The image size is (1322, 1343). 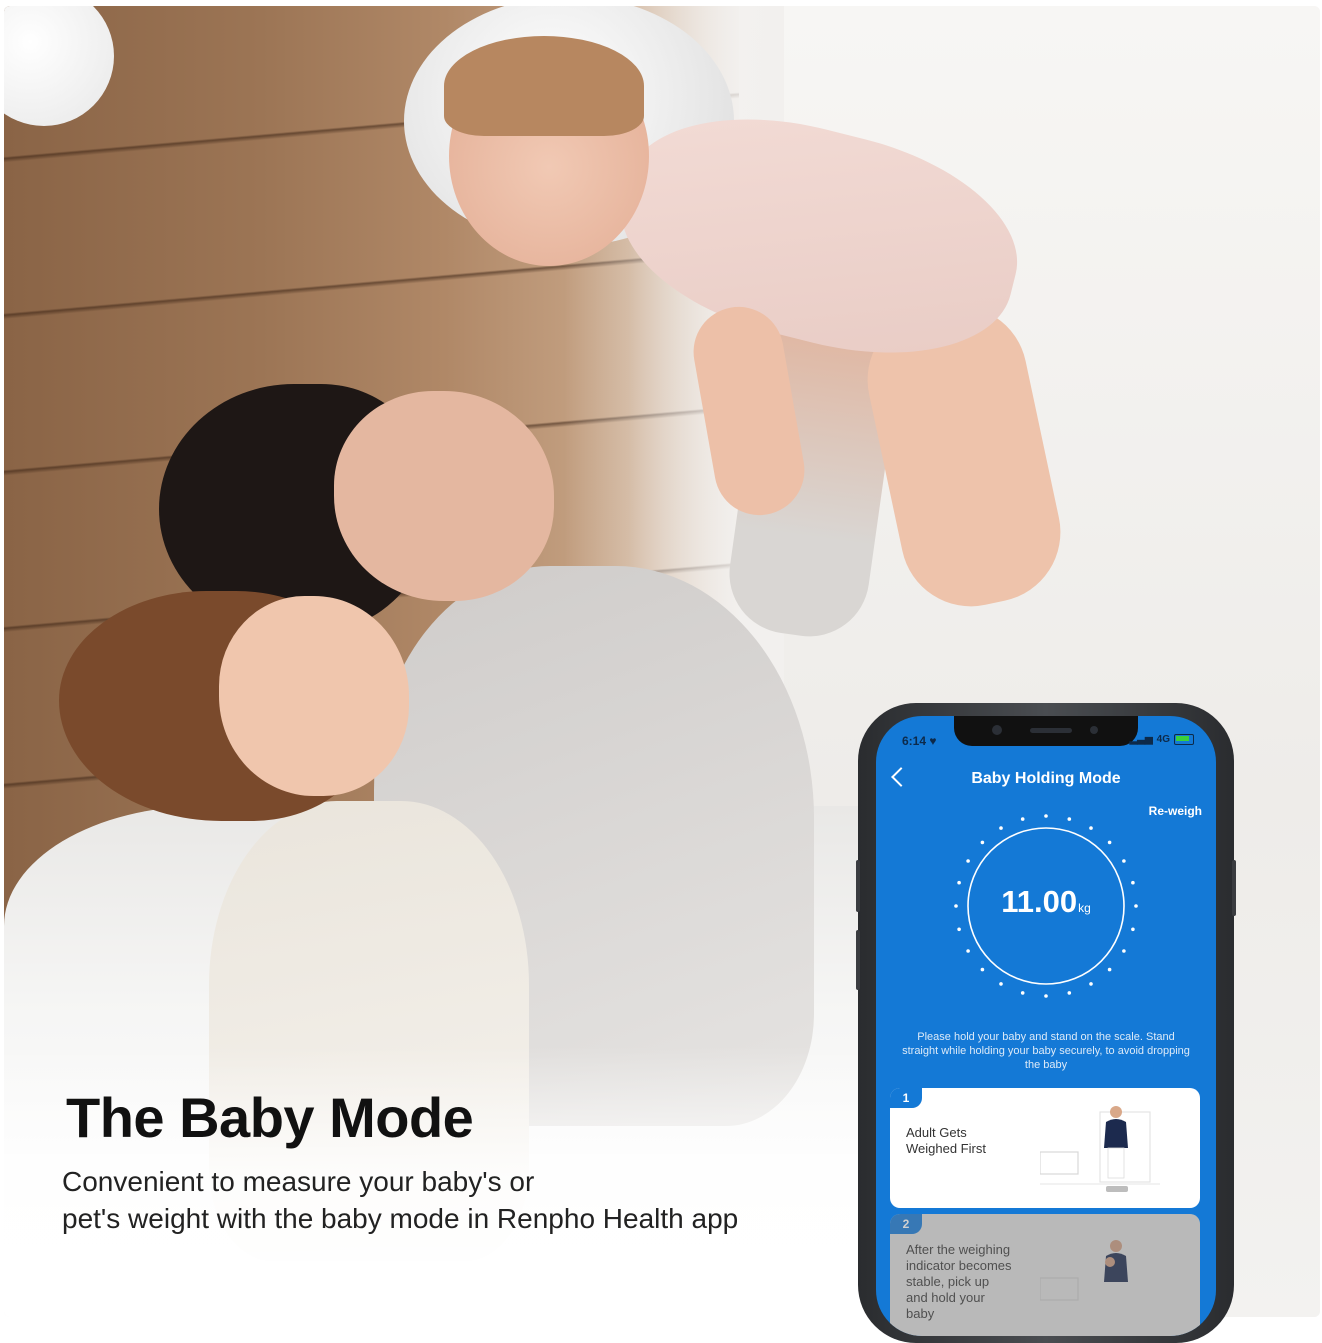 I want to click on camera-icon, so click(x=997, y=730).